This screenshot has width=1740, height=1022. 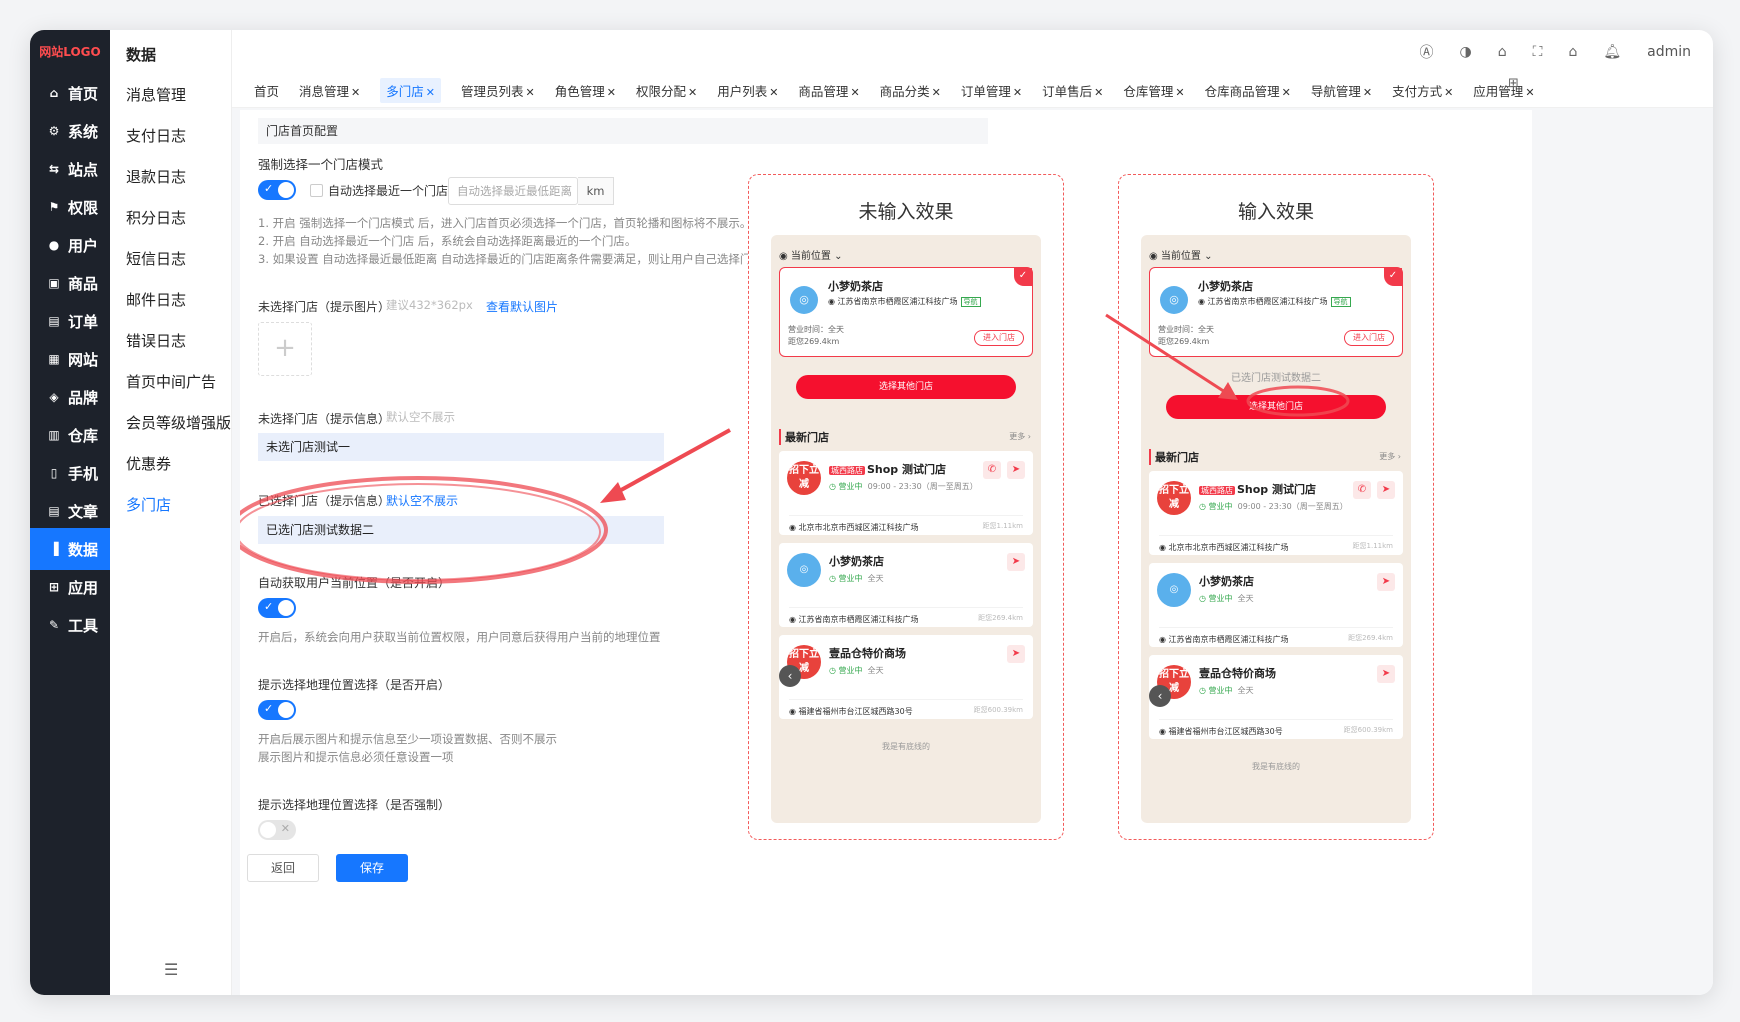 What do you see at coordinates (283, 868) in the screenshot?
I see `back-button: 返回` at bounding box center [283, 868].